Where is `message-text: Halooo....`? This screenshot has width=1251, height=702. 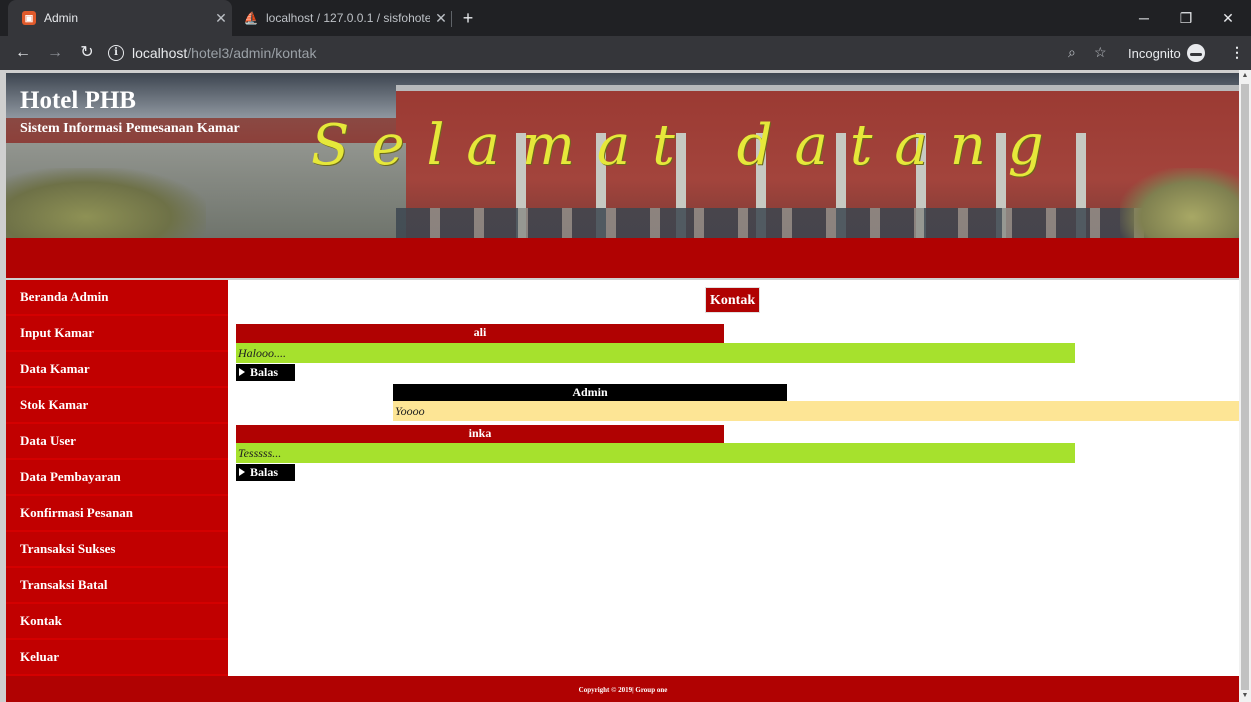 message-text: Halooo.... is located at coordinates (655, 353).